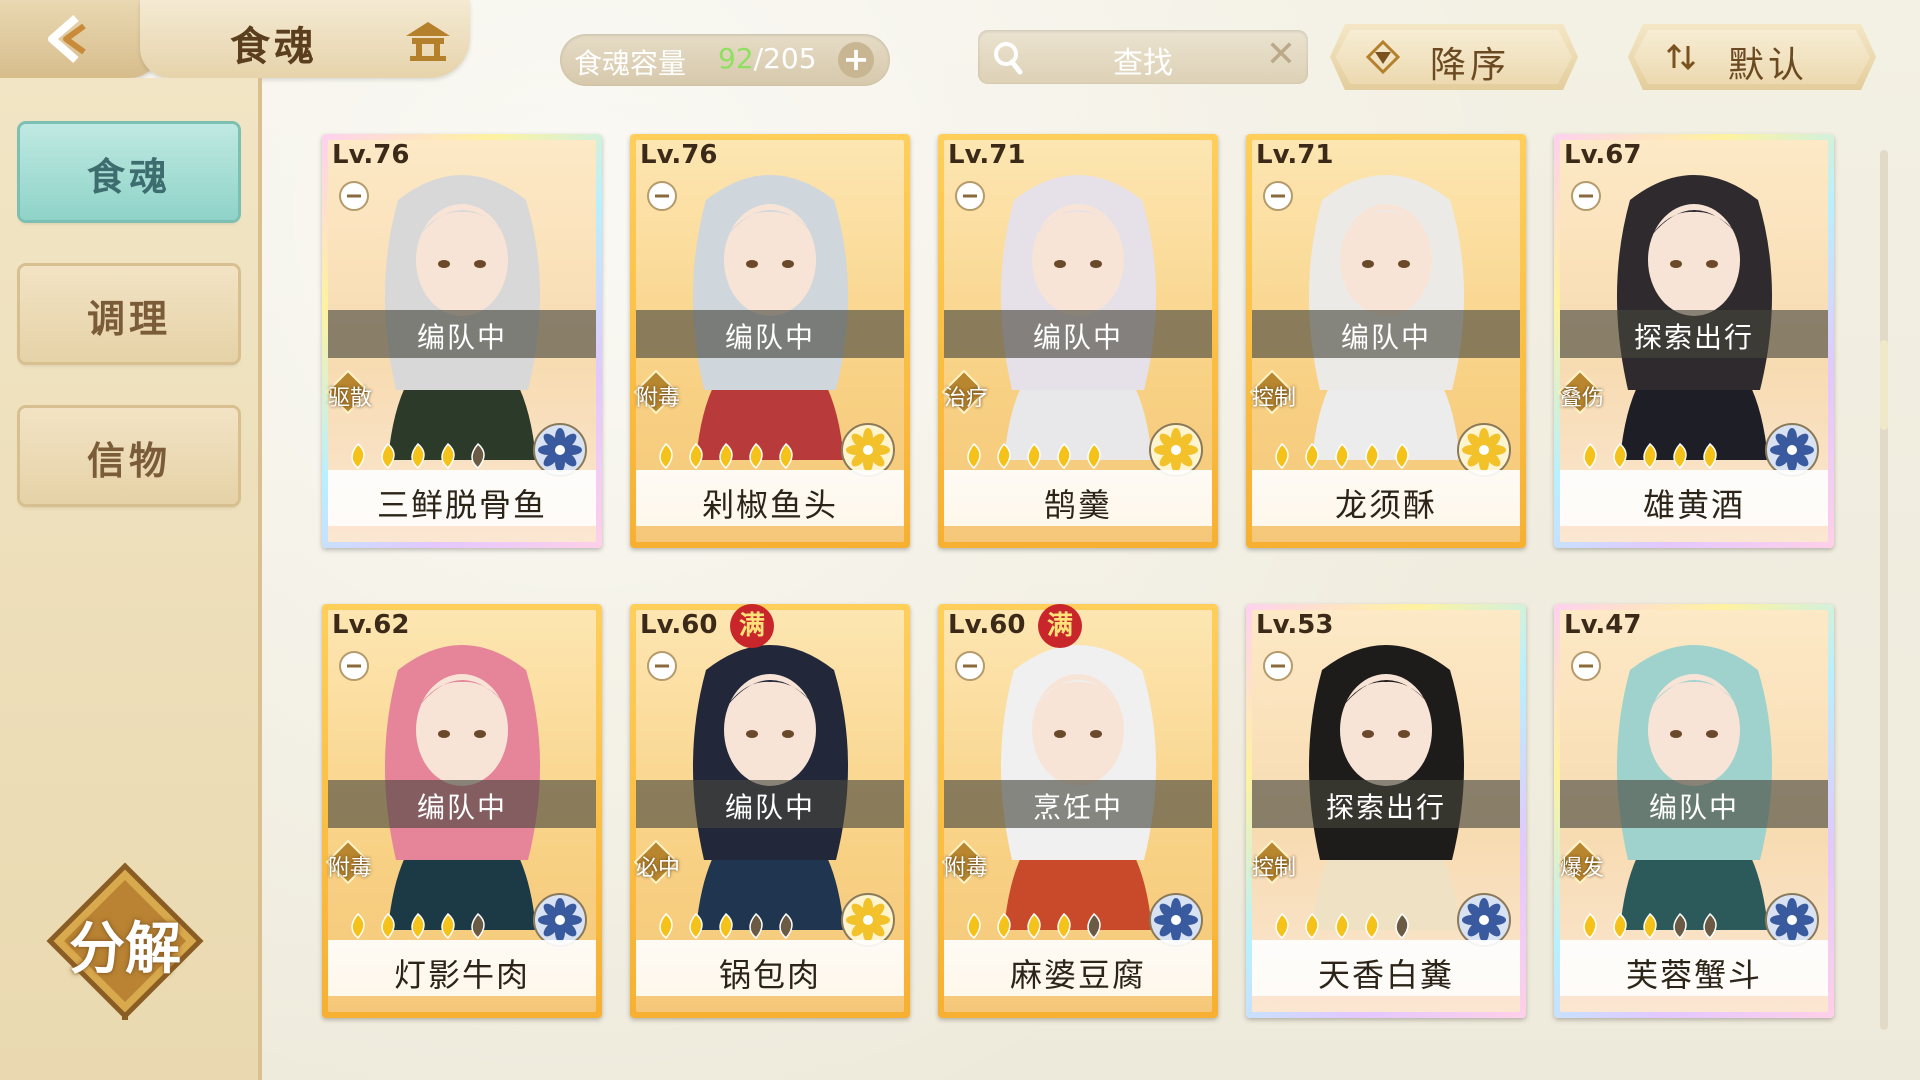 The height and width of the screenshot is (1080, 1920). Describe the element at coordinates (129, 456) in the screenshot. I see `sidebar-item-tokens: 信物` at that location.